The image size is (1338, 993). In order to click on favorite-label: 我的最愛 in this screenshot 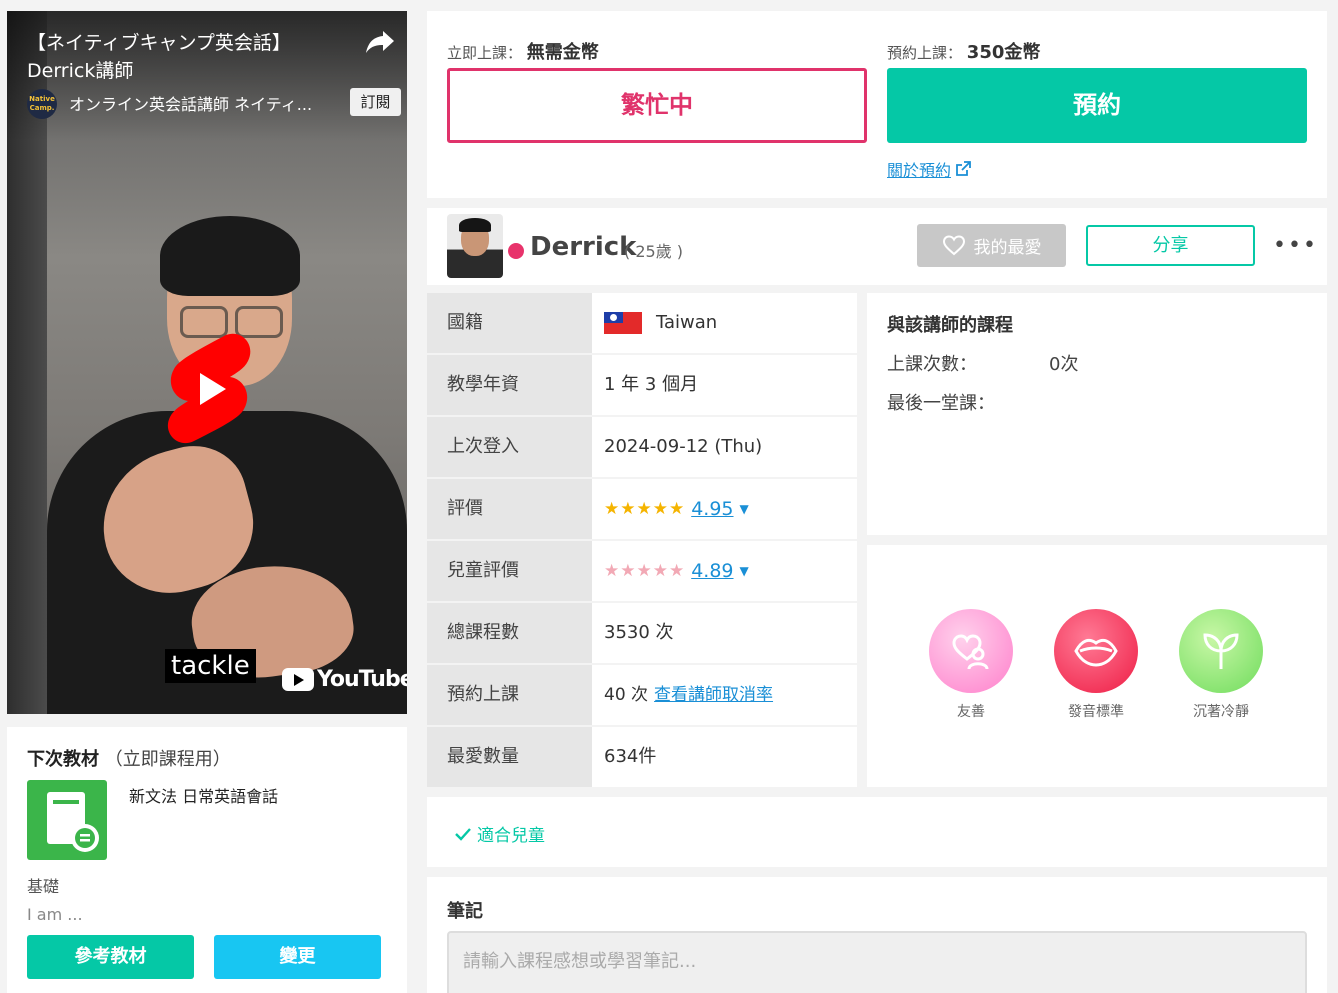, I will do `click(1007, 248)`.